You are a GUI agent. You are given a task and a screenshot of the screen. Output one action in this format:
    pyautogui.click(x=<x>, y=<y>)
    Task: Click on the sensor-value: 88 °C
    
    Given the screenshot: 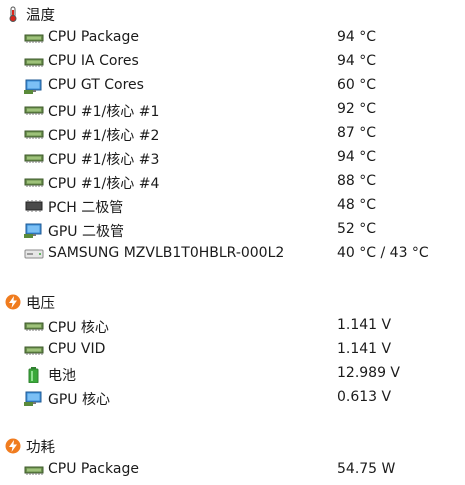 What is the action you would take?
    pyautogui.click(x=357, y=181)
    